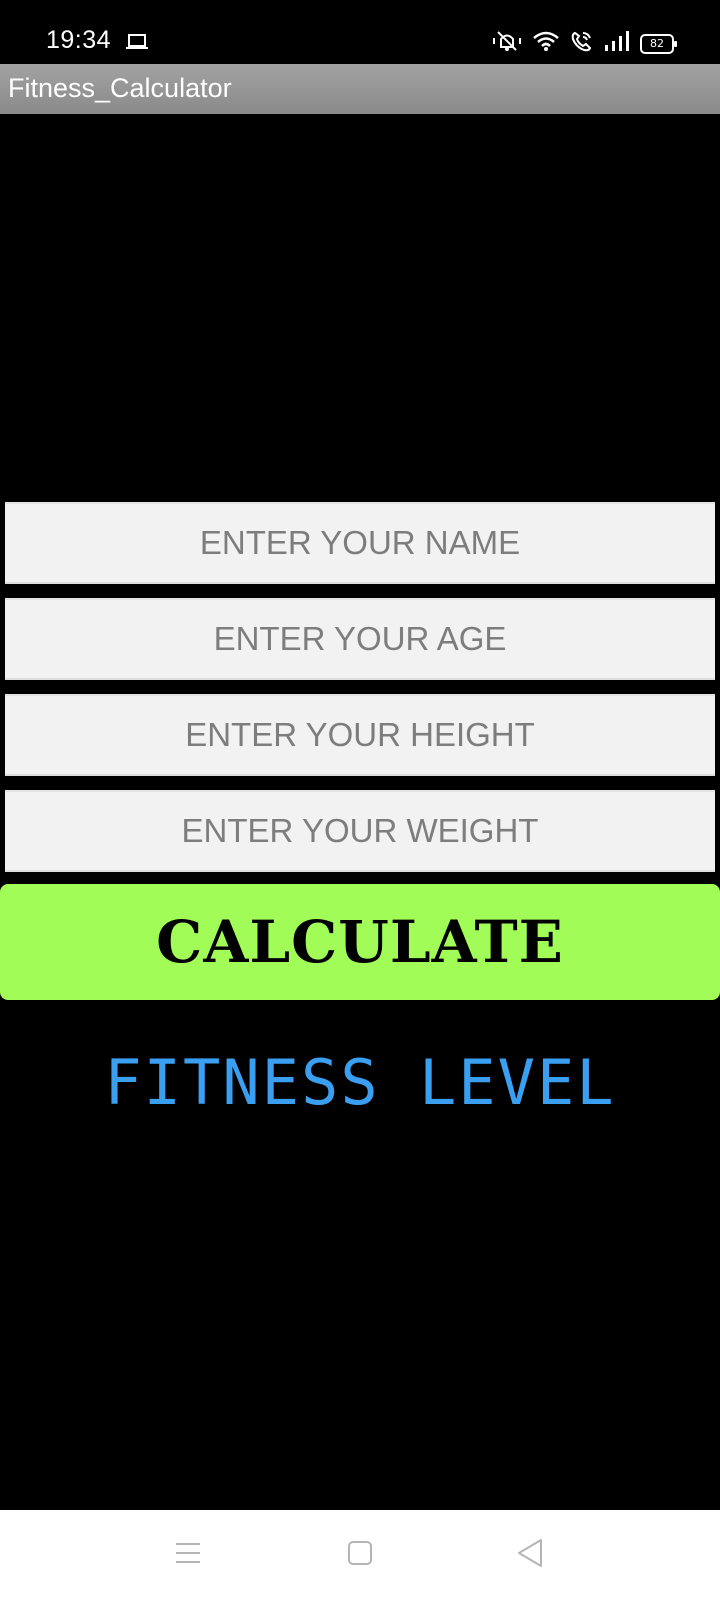 The width and height of the screenshot is (720, 1600). Describe the element at coordinates (360, 831) in the screenshot. I see `weight-input` at that location.